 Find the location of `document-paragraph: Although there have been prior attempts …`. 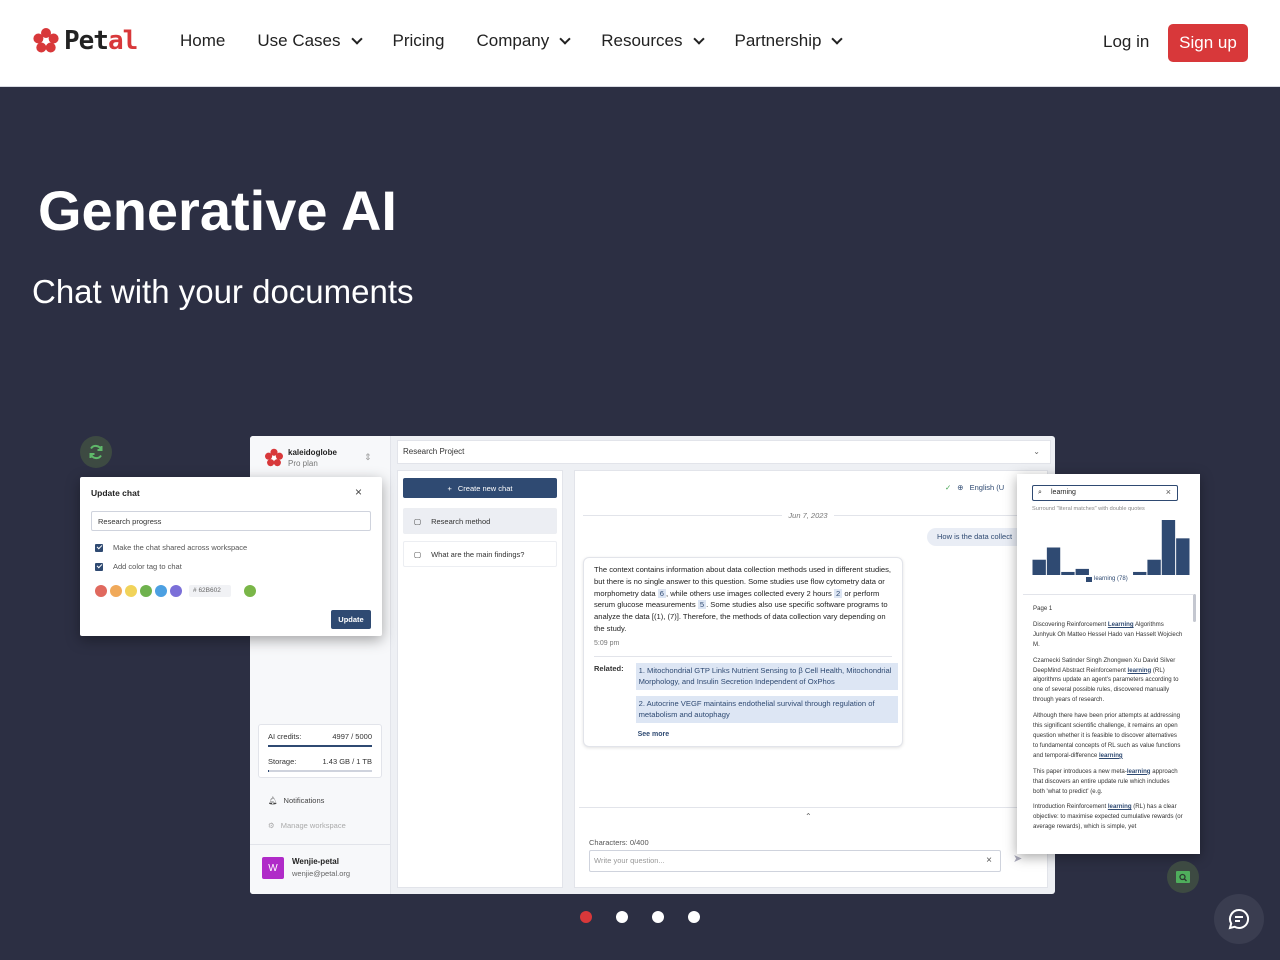

document-paragraph: Although there have been prior attempts … is located at coordinates (1107, 735).